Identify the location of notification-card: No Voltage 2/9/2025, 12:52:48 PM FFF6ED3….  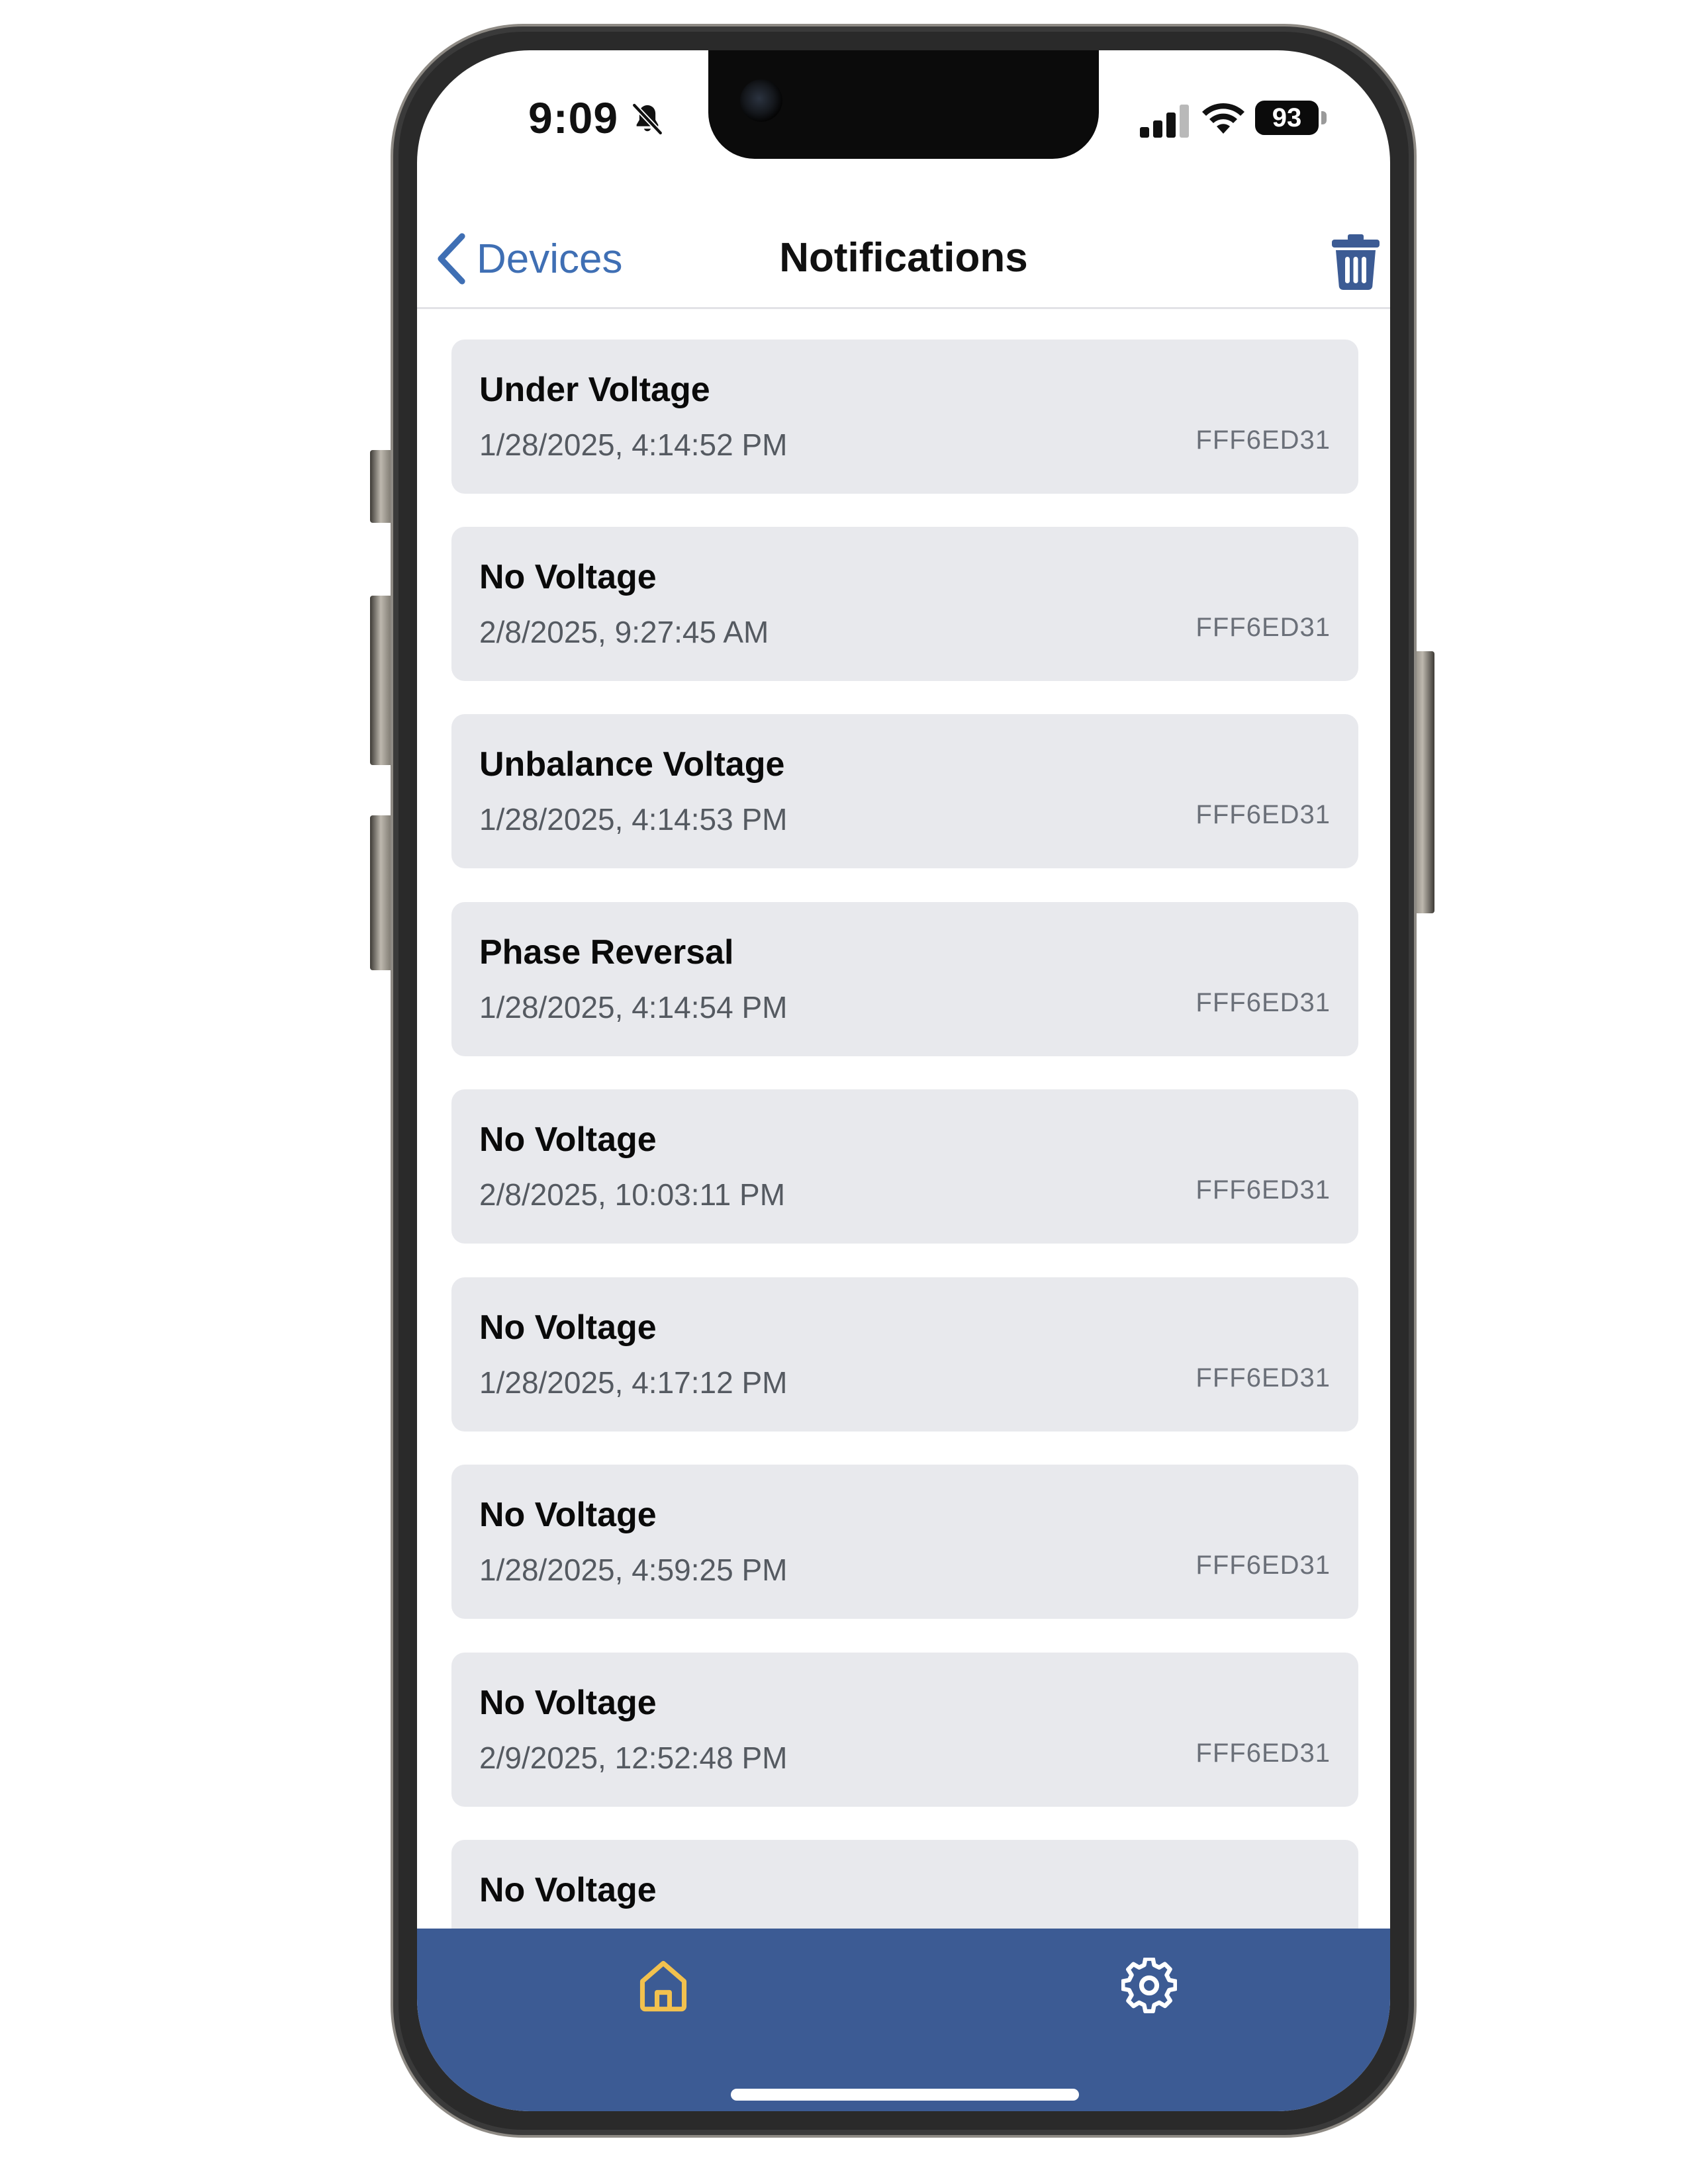
(904, 1730).